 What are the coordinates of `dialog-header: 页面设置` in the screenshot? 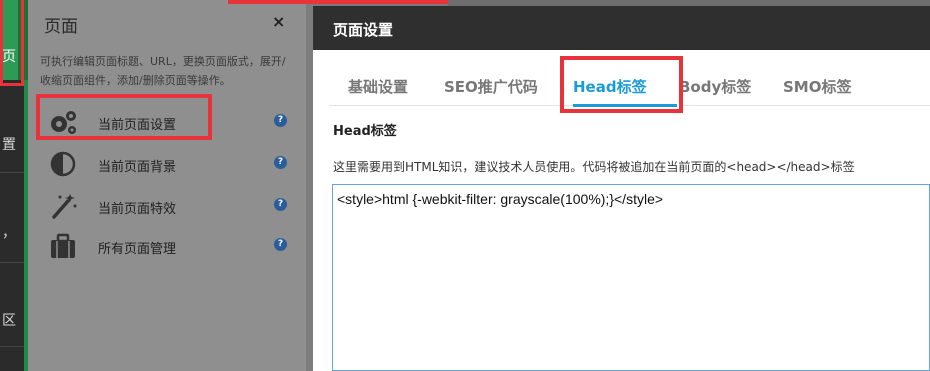 It's located at (621, 28).